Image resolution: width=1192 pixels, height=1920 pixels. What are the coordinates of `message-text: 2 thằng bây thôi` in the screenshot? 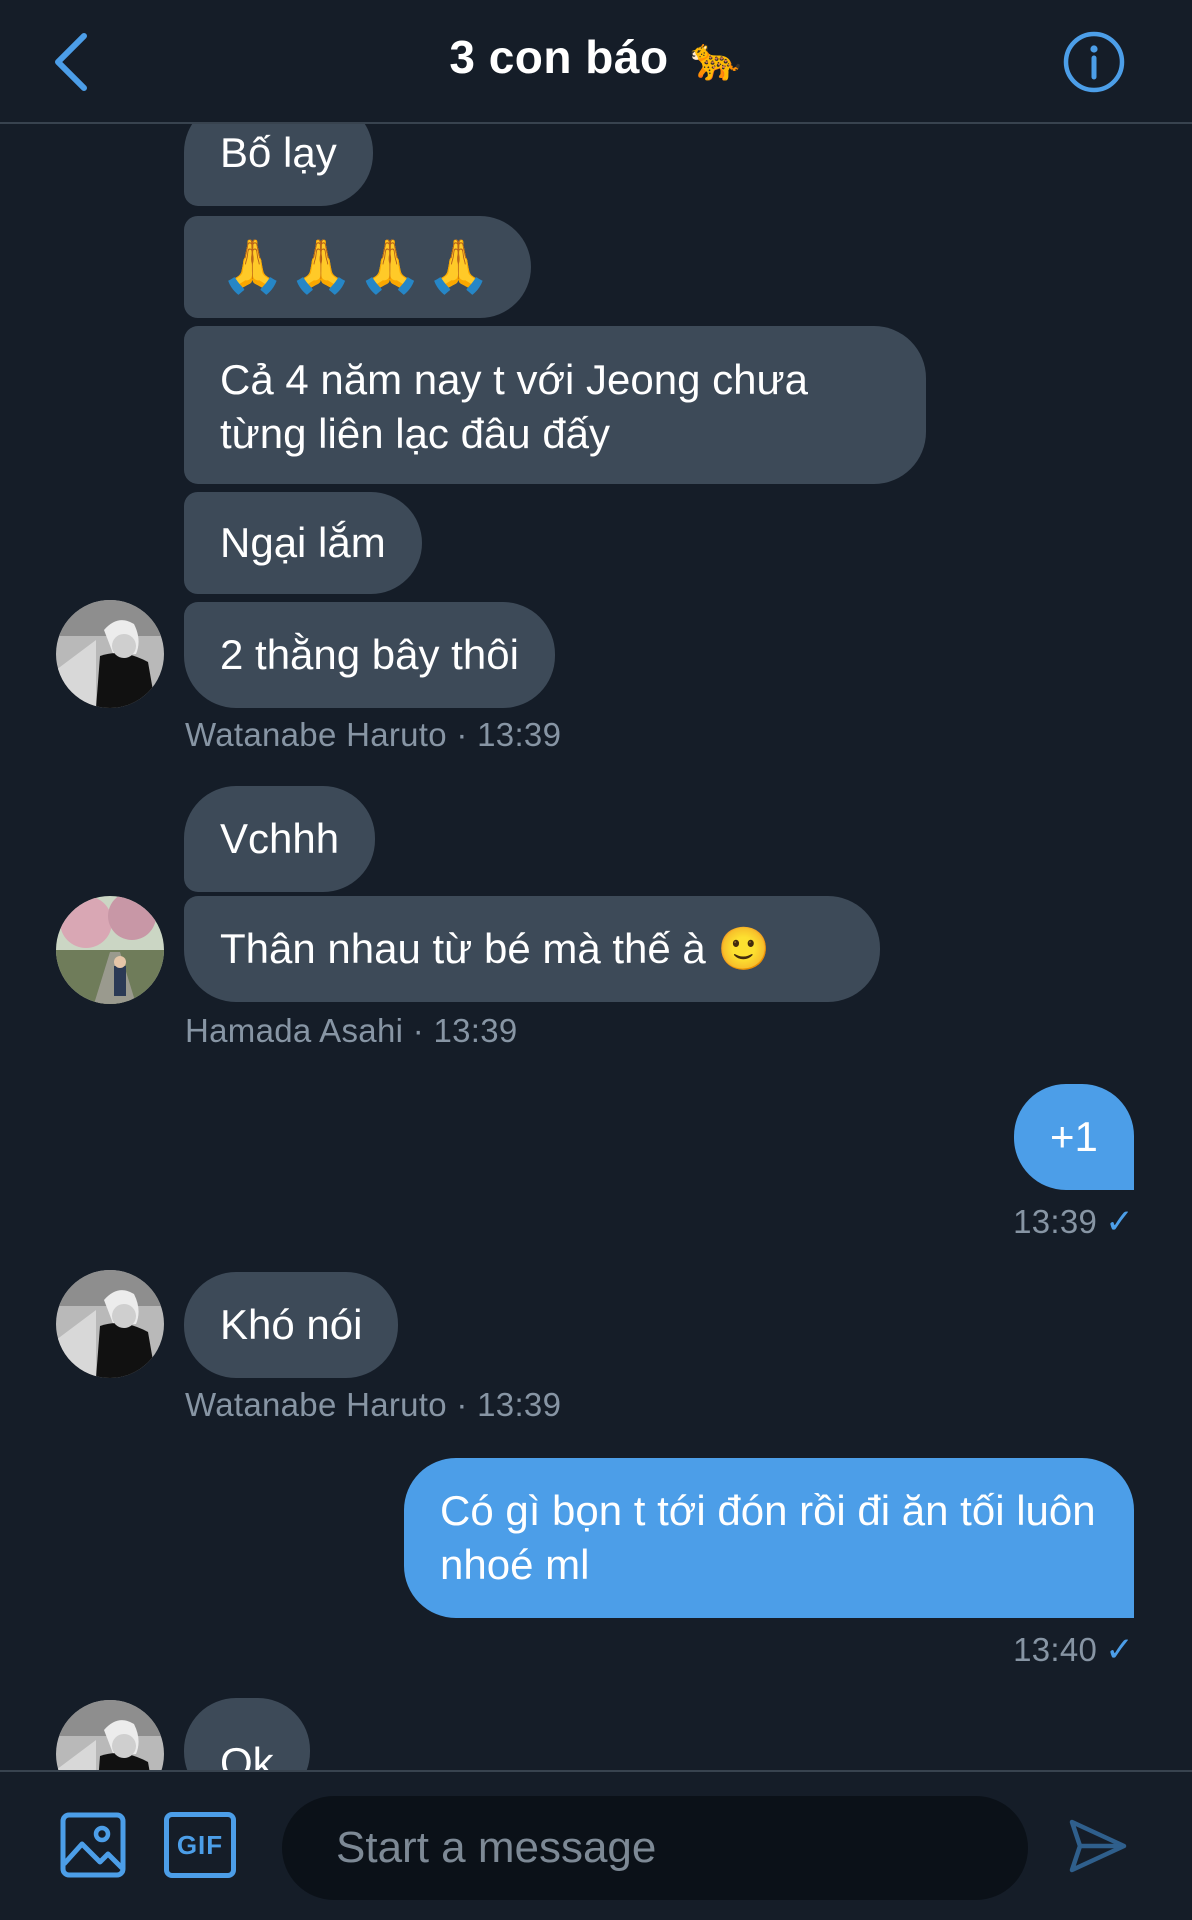 It's located at (369, 654).